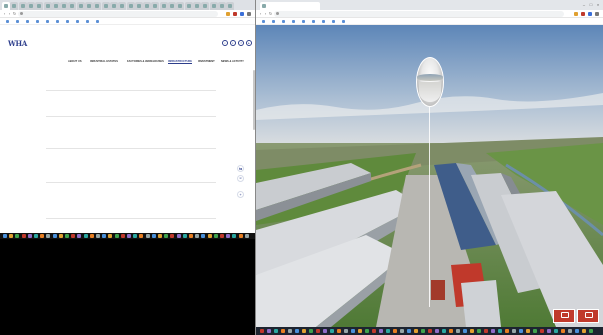 This screenshot has width=603, height=335. Describe the element at coordinates (75, 61) in the screenshot. I see `nav-about-us: ABOUT US` at that location.